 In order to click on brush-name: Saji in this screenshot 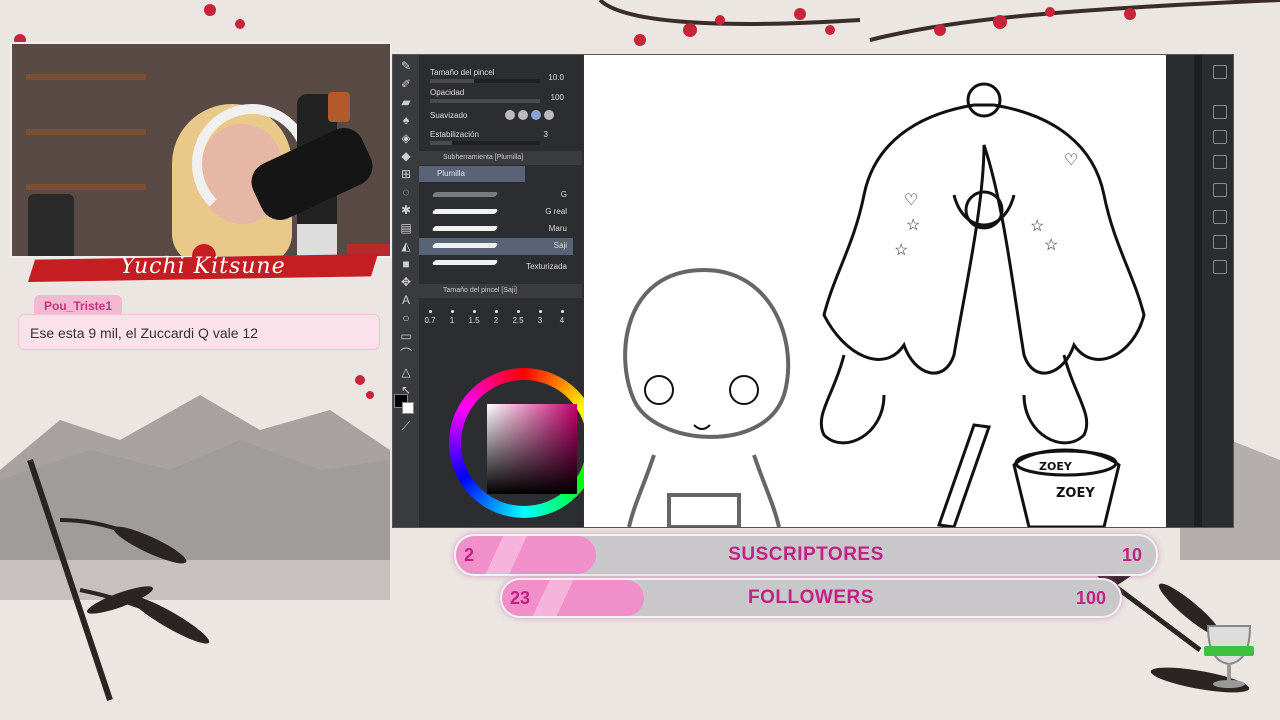, I will do `click(560, 245)`.